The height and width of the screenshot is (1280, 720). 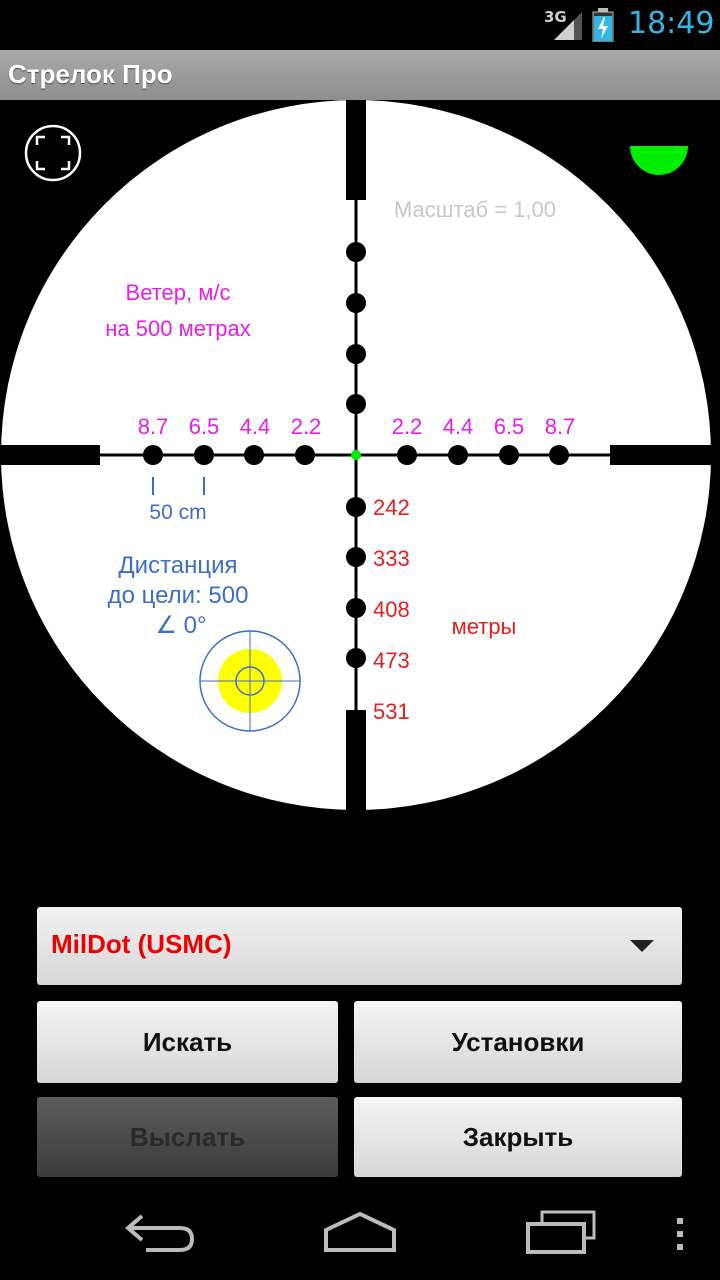 I want to click on meters-label: метры, so click(x=484, y=626).